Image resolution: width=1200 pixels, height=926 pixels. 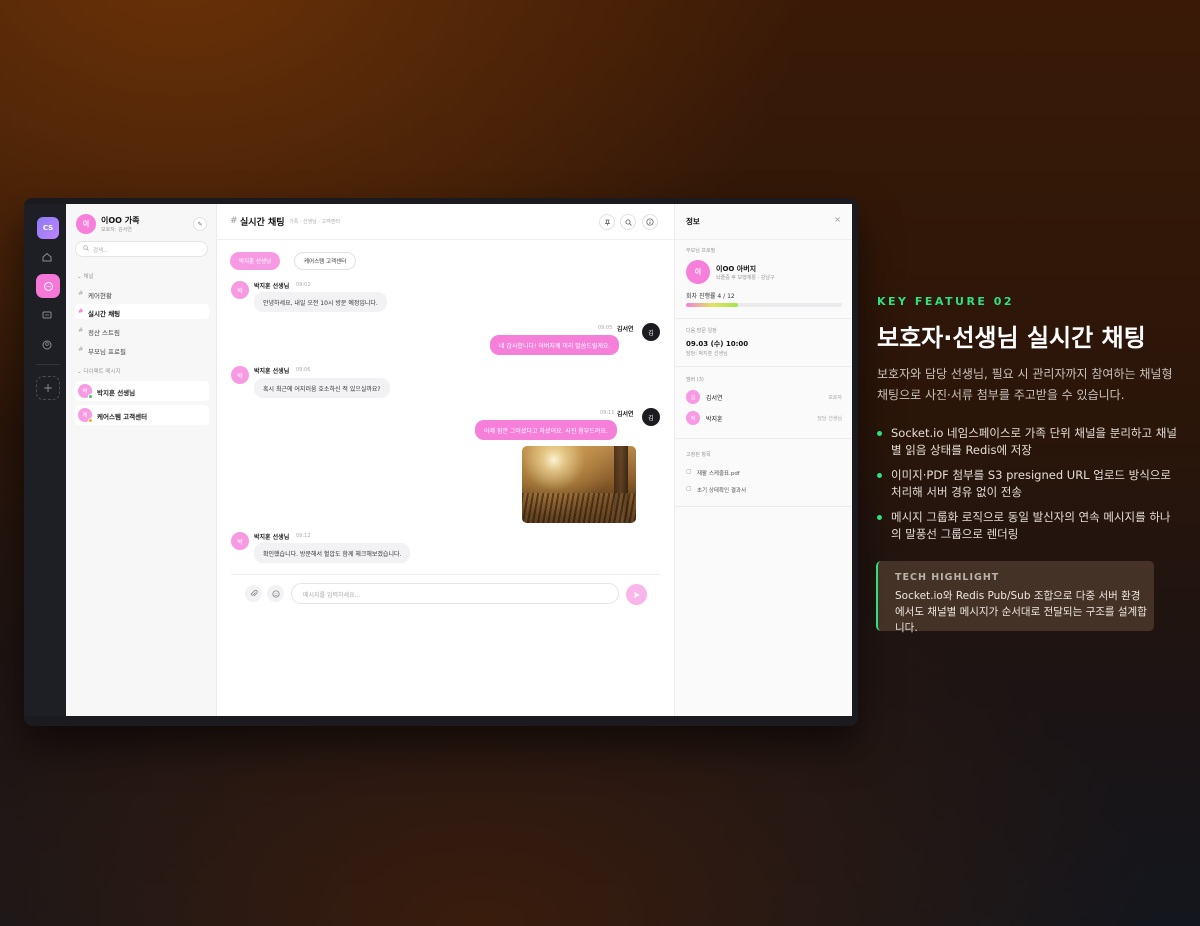 I want to click on file-name: 재활 스케줄표.pdf, so click(x=718, y=474).